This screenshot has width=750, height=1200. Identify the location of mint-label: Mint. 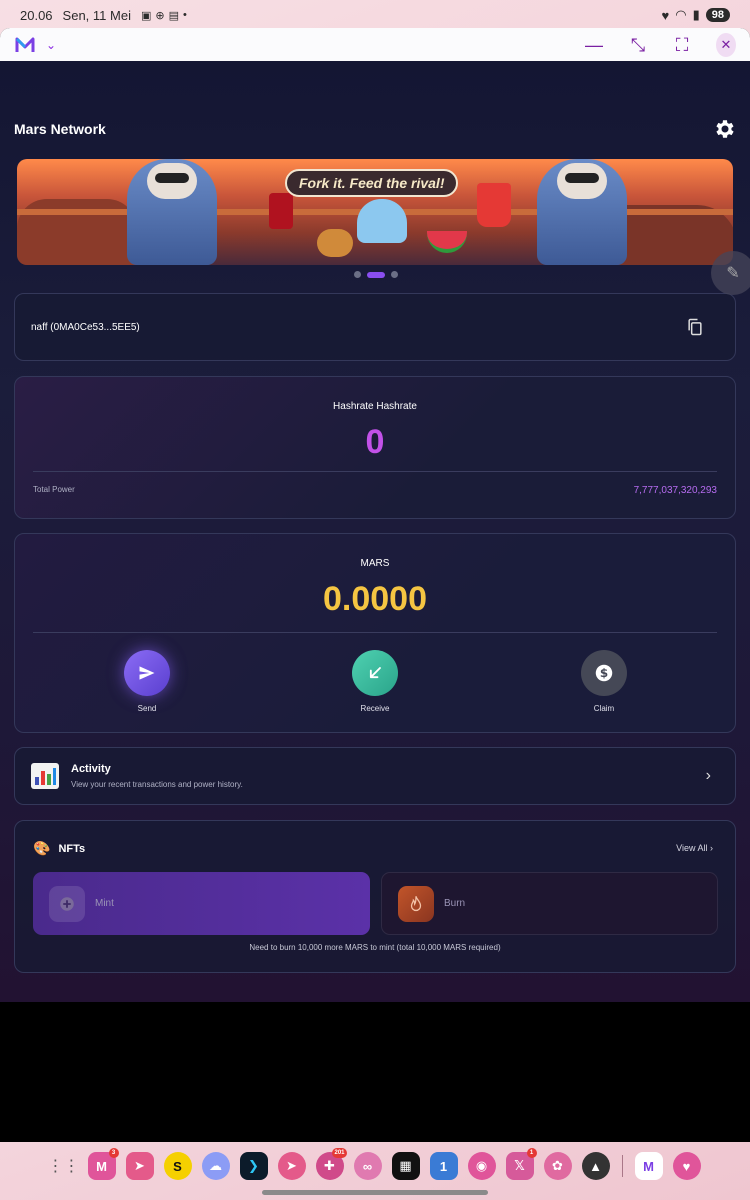
(104, 903).